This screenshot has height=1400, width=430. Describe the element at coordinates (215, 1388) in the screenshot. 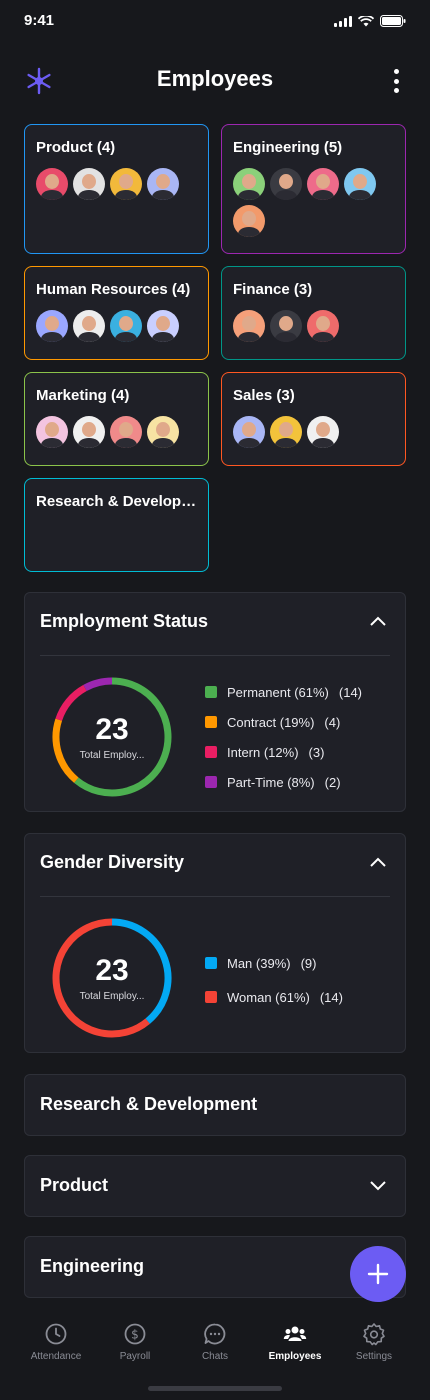

I see `home-indicator` at that location.